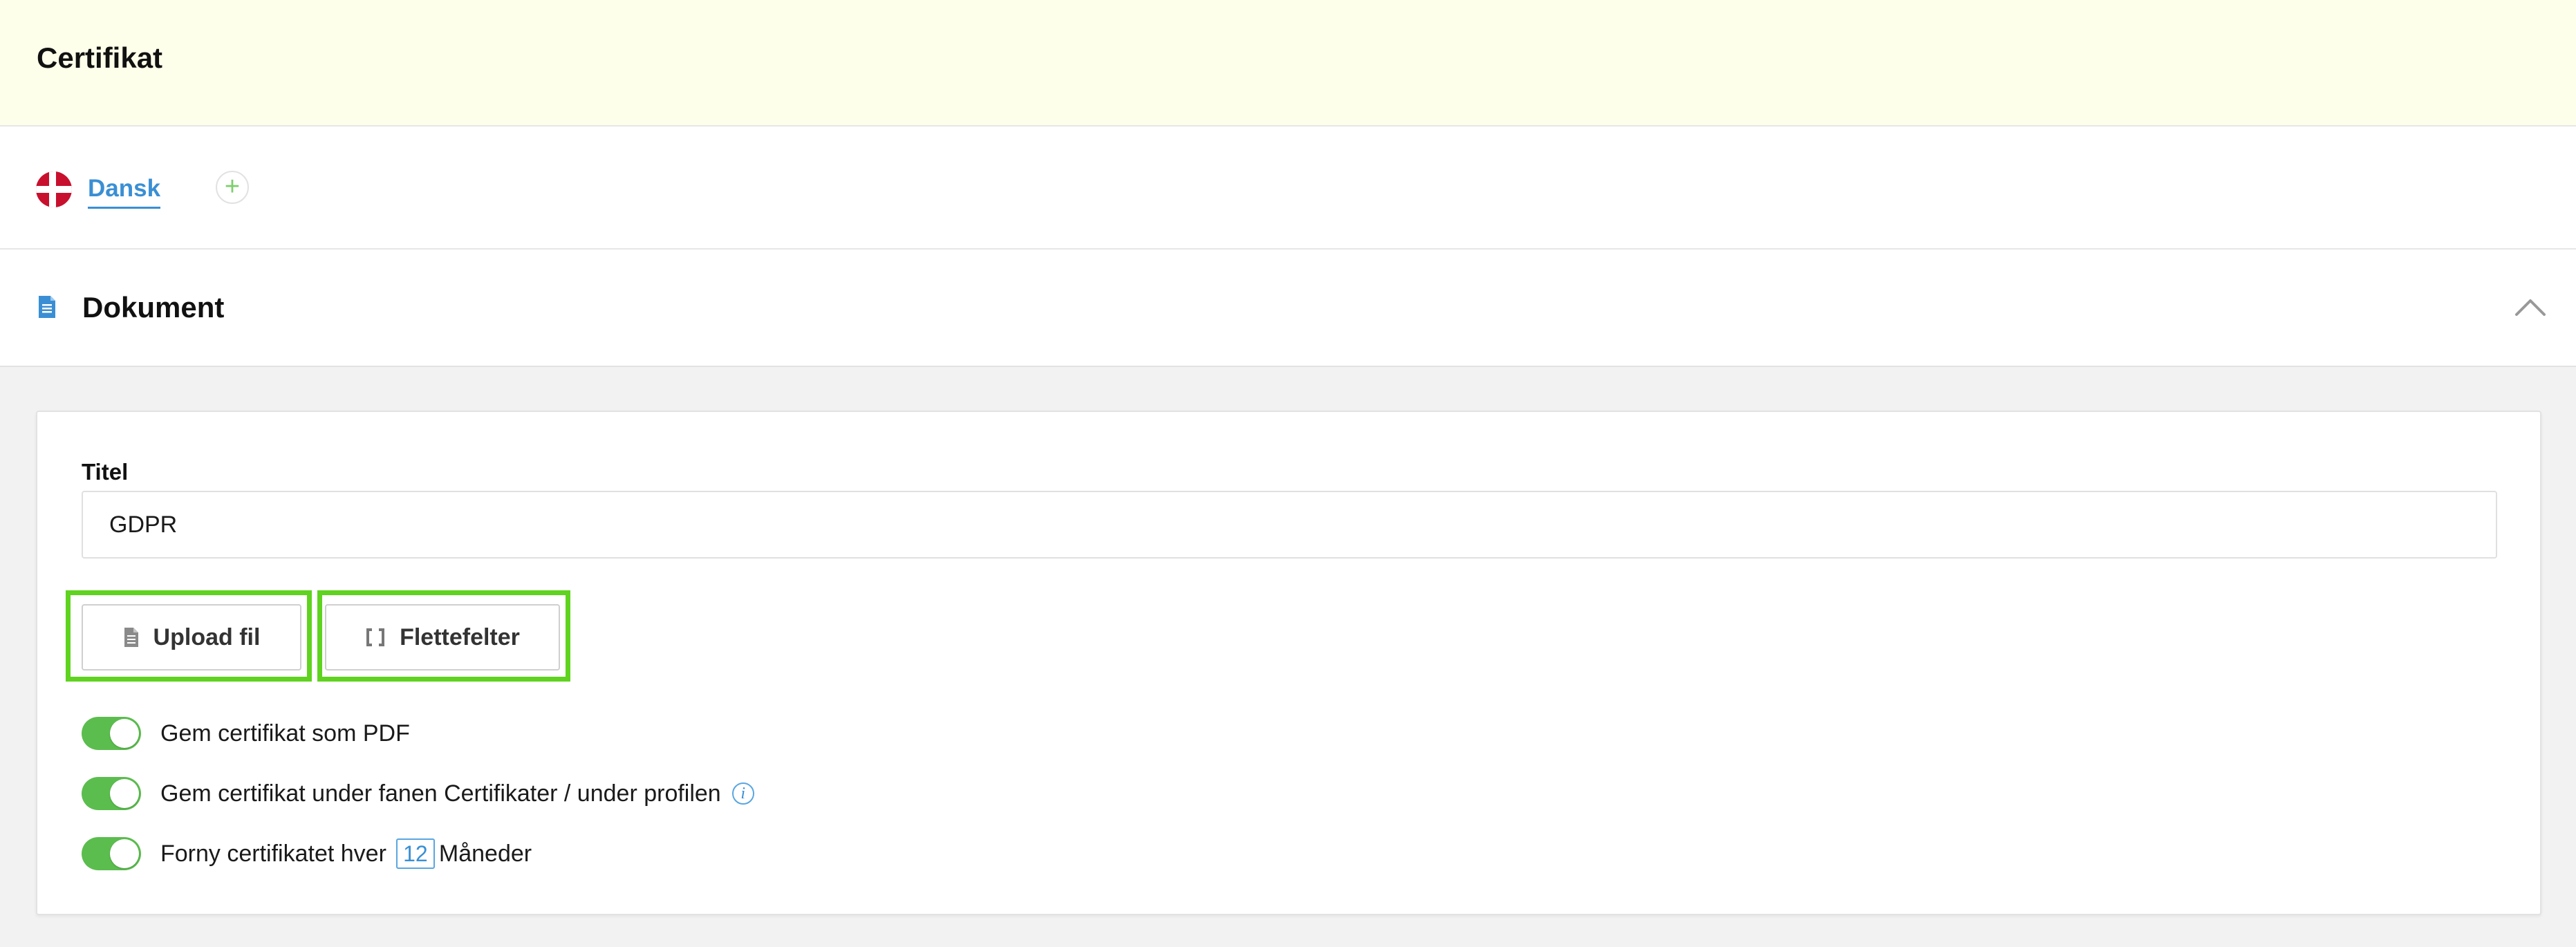 Image resolution: width=2576 pixels, height=947 pixels. Describe the element at coordinates (54, 189) in the screenshot. I see `danish-flag-icon` at that location.